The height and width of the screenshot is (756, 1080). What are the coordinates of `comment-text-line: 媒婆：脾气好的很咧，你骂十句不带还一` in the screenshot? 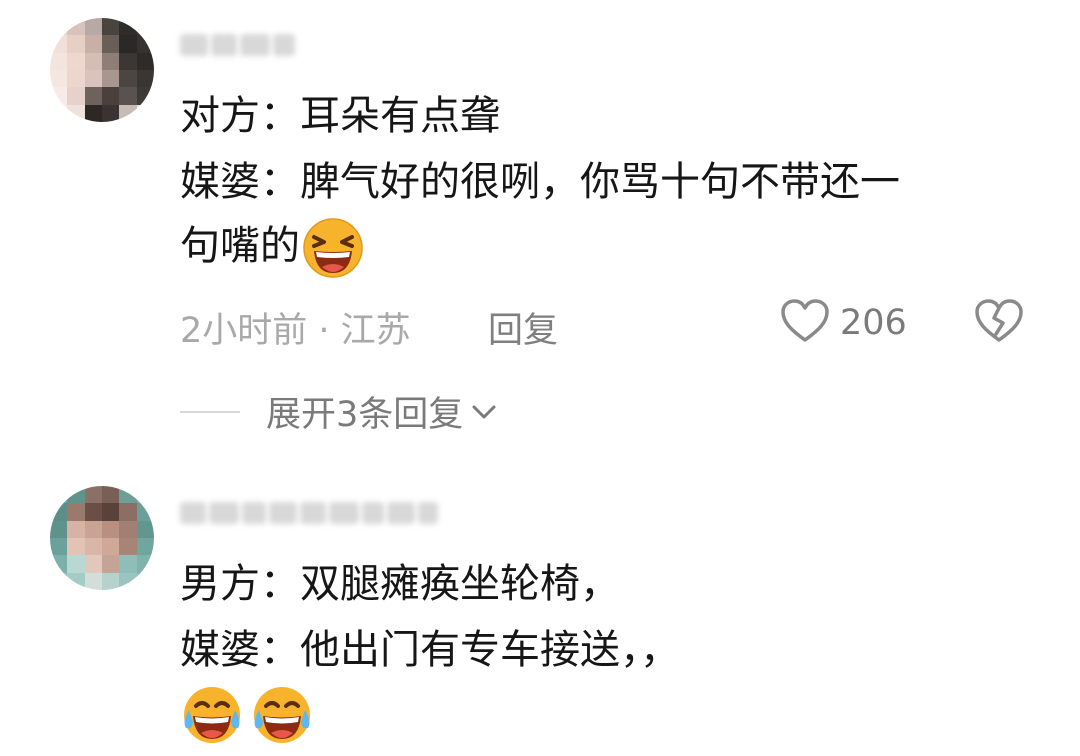 It's located at (540, 182).